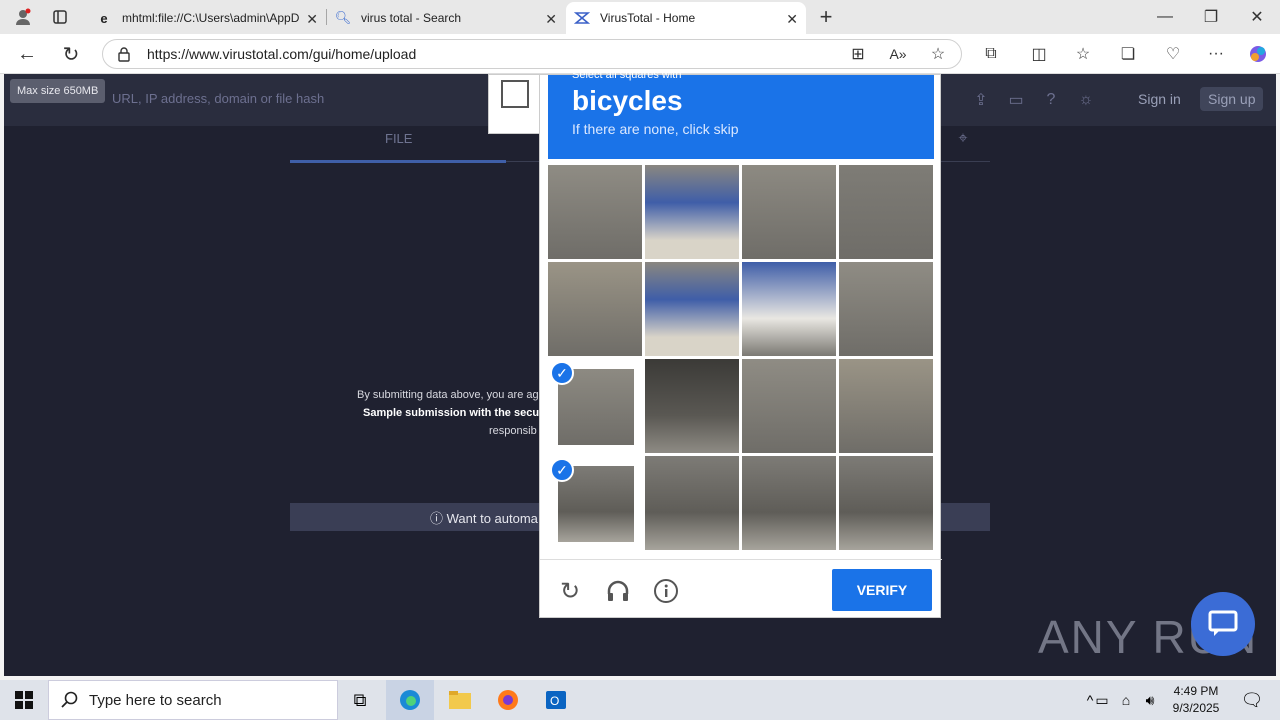 This screenshot has width=1280, height=720. Describe the element at coordinates (655, 129) in the screenshot. I see `captcha-hint: If there are none, click skip` at that location.